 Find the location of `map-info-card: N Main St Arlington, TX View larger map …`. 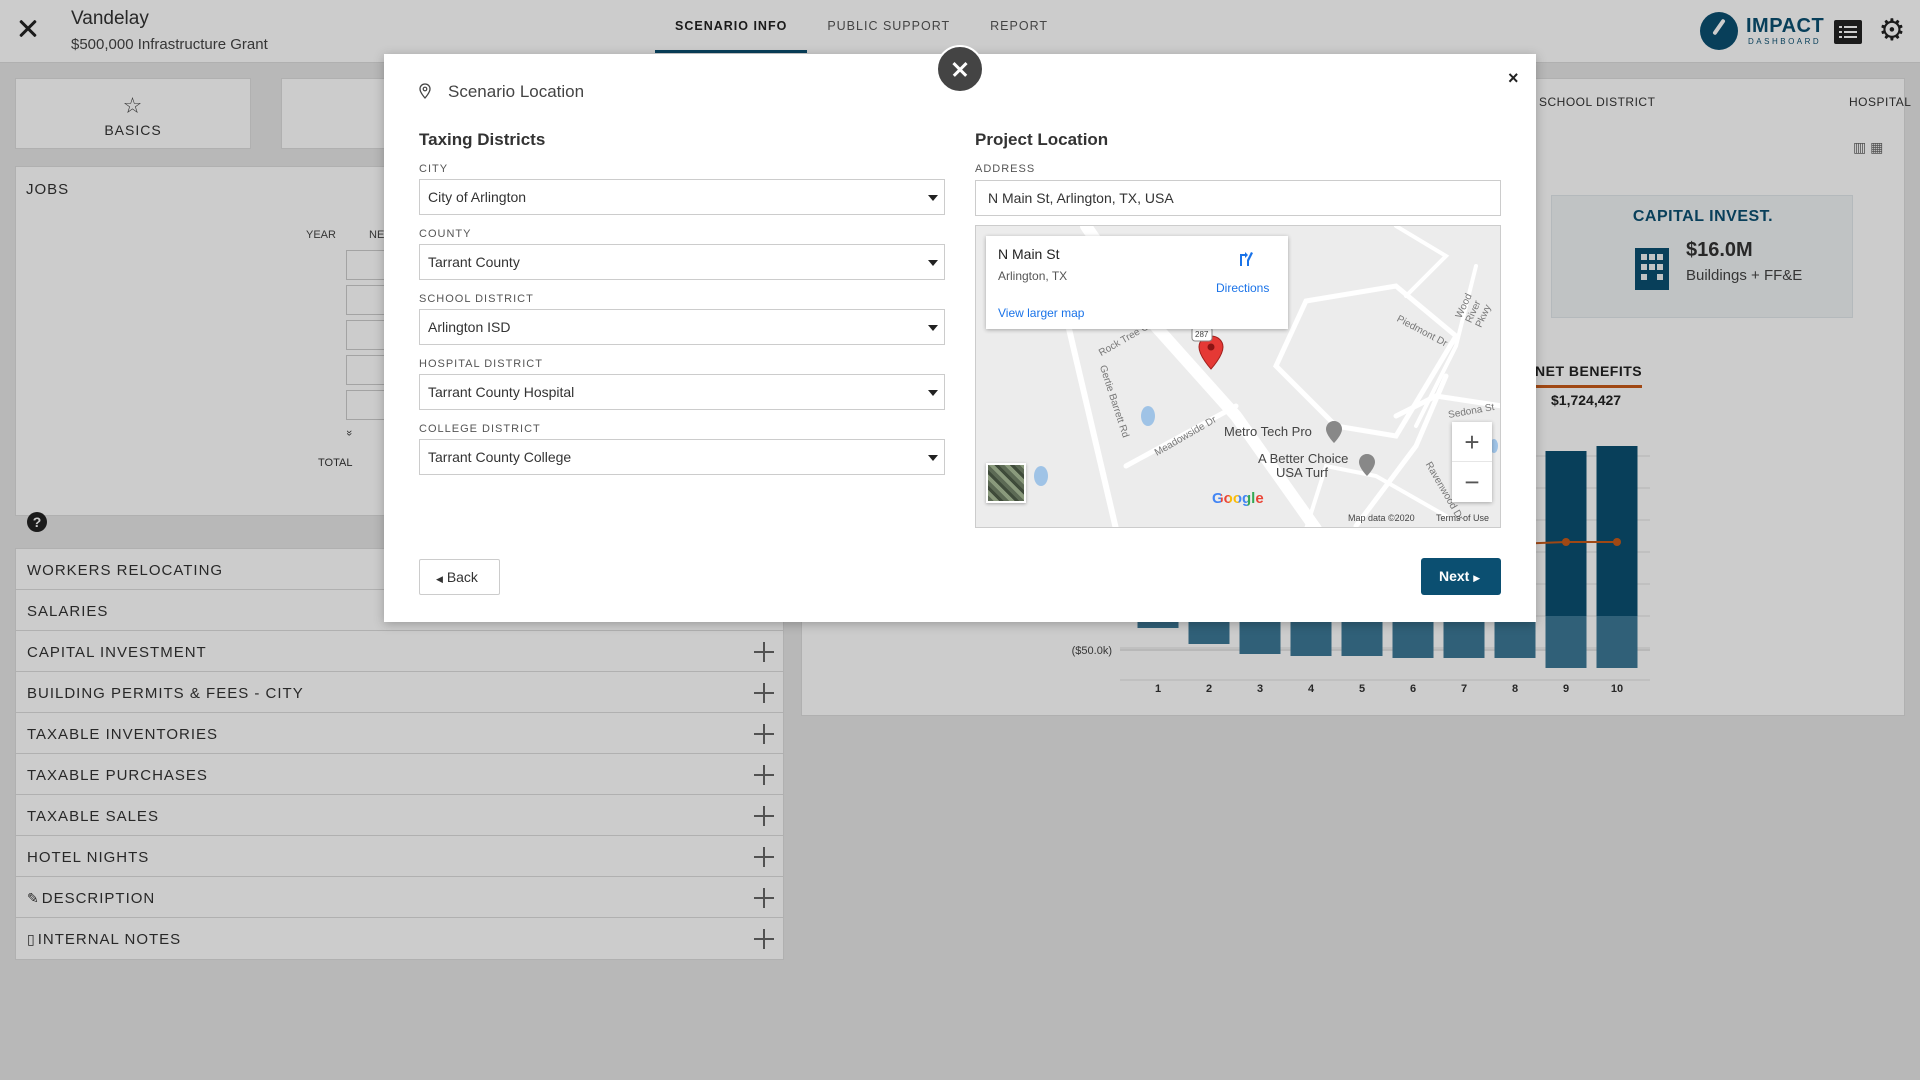

map-info-card: N Main St Arlington, TX View larger map … is located at coordinates (1137, 282).